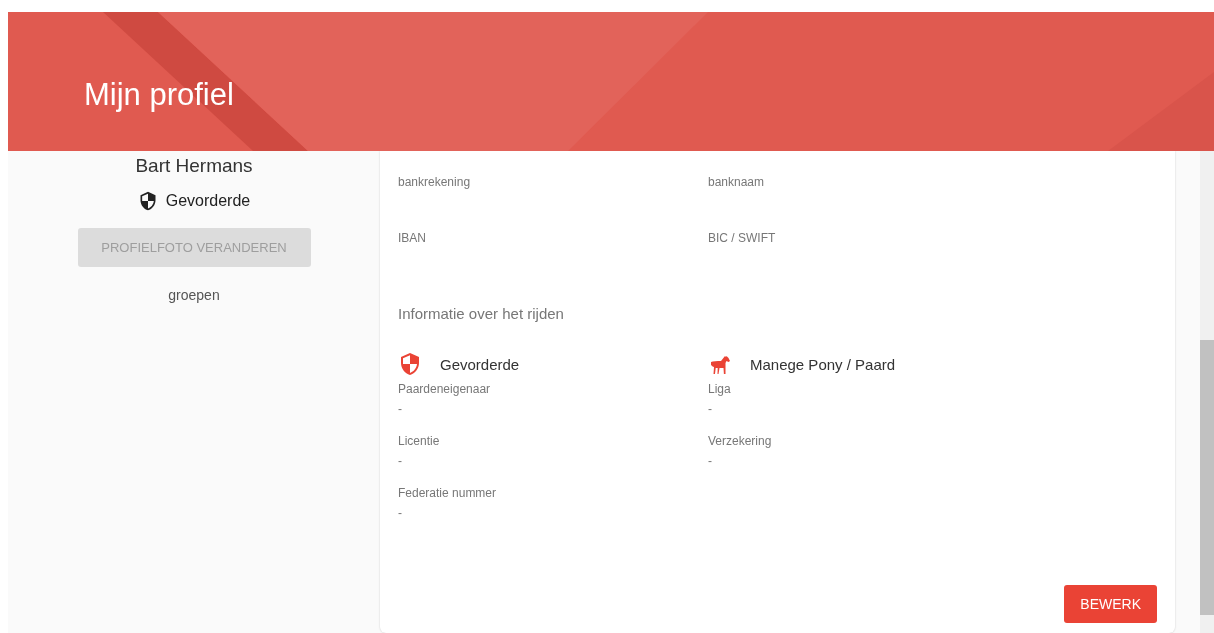  What do you see at coordinates (194, 166) in the screenshot?
I see `user-name: Bart Hermans` at bounding box center [194, 166].